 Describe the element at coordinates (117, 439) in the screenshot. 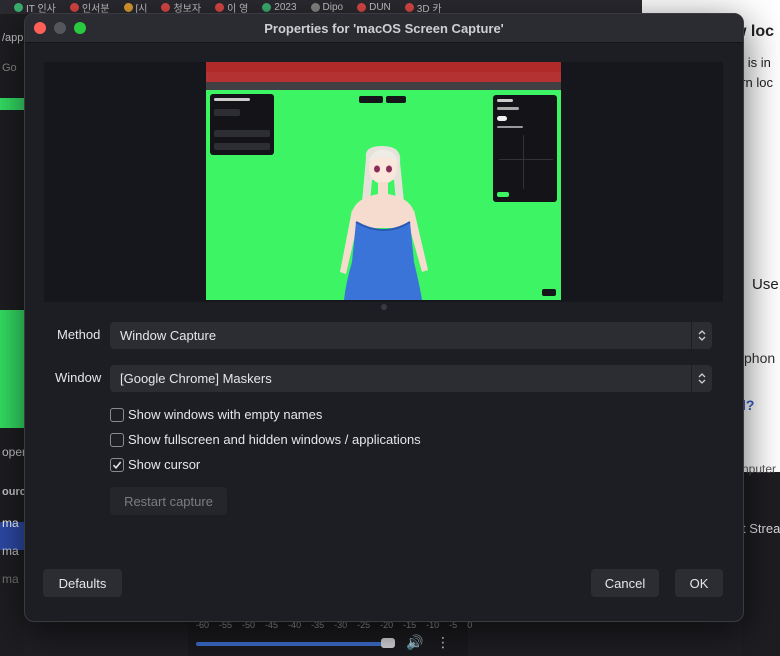

I see `checkbox-fullscreen-hidden-box` at that location.